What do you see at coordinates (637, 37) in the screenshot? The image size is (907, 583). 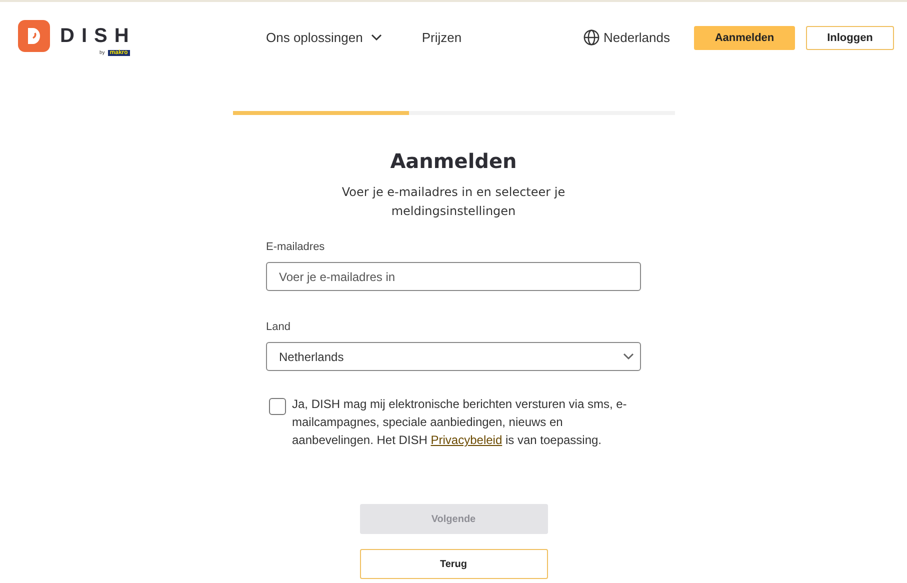 I see `language-selector: Nederlands` at bounding box center [637, 37].